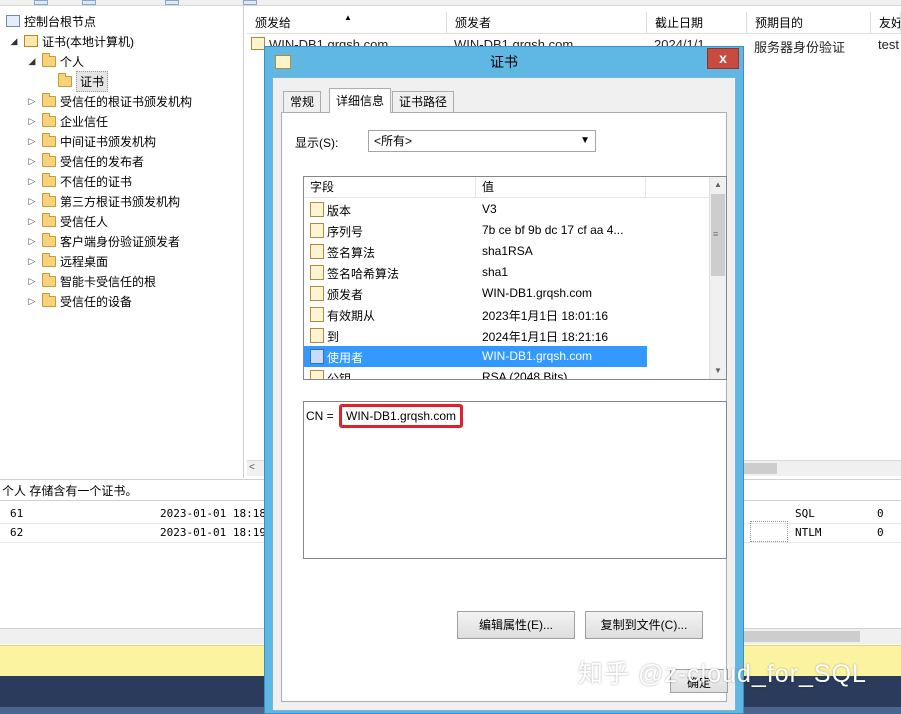  Describe the element at coordinates (79, 301) in the screenshot. I see `tree-node-store: ▷ 受信任的设备` at that location.